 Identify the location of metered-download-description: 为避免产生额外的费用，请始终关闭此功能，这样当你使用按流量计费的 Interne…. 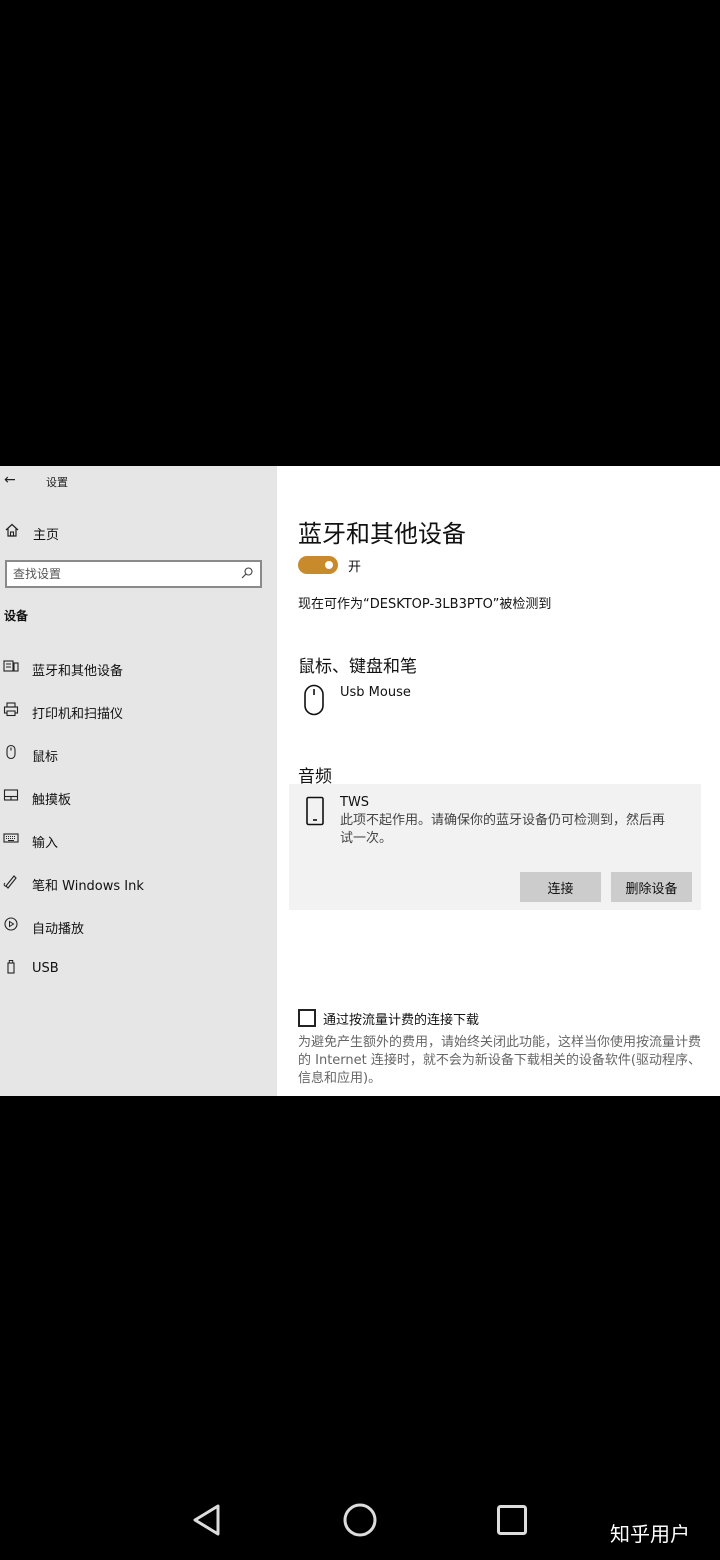
(500, 1060).